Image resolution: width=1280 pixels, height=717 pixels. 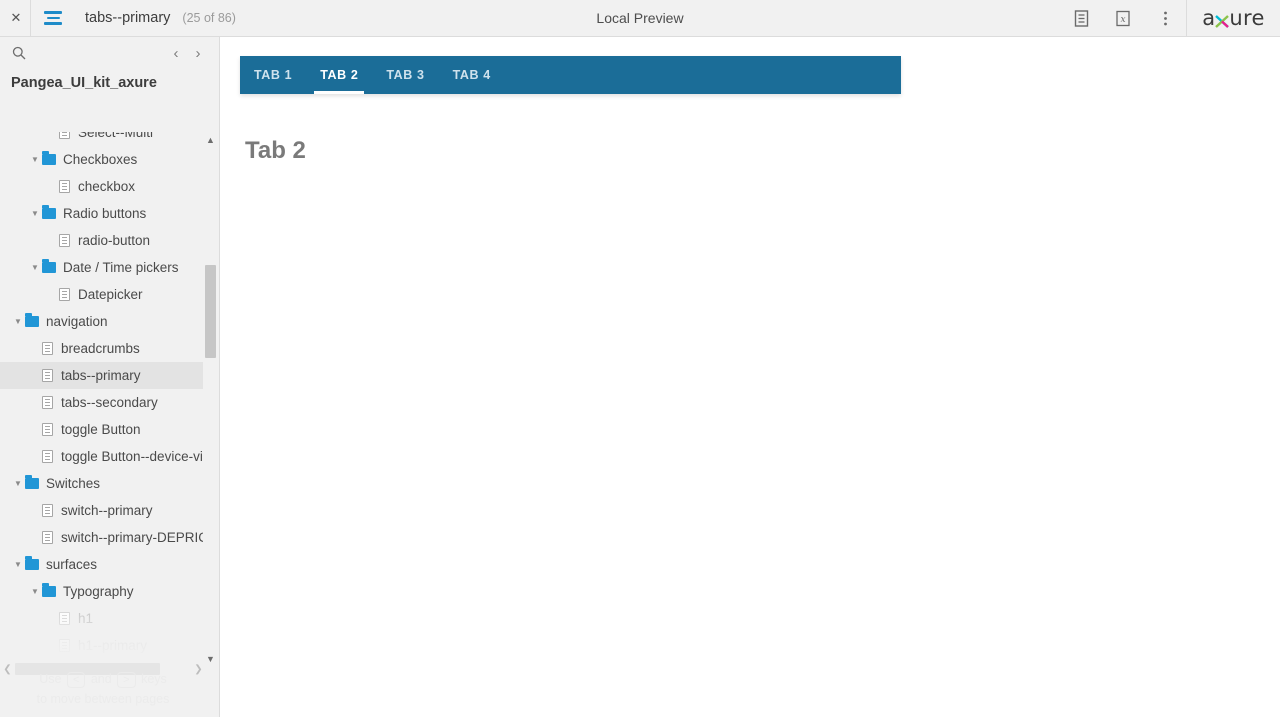 I want to click on sidebar-vertical-scrollbar: ▲ ▼, so click(x=210, y=399).